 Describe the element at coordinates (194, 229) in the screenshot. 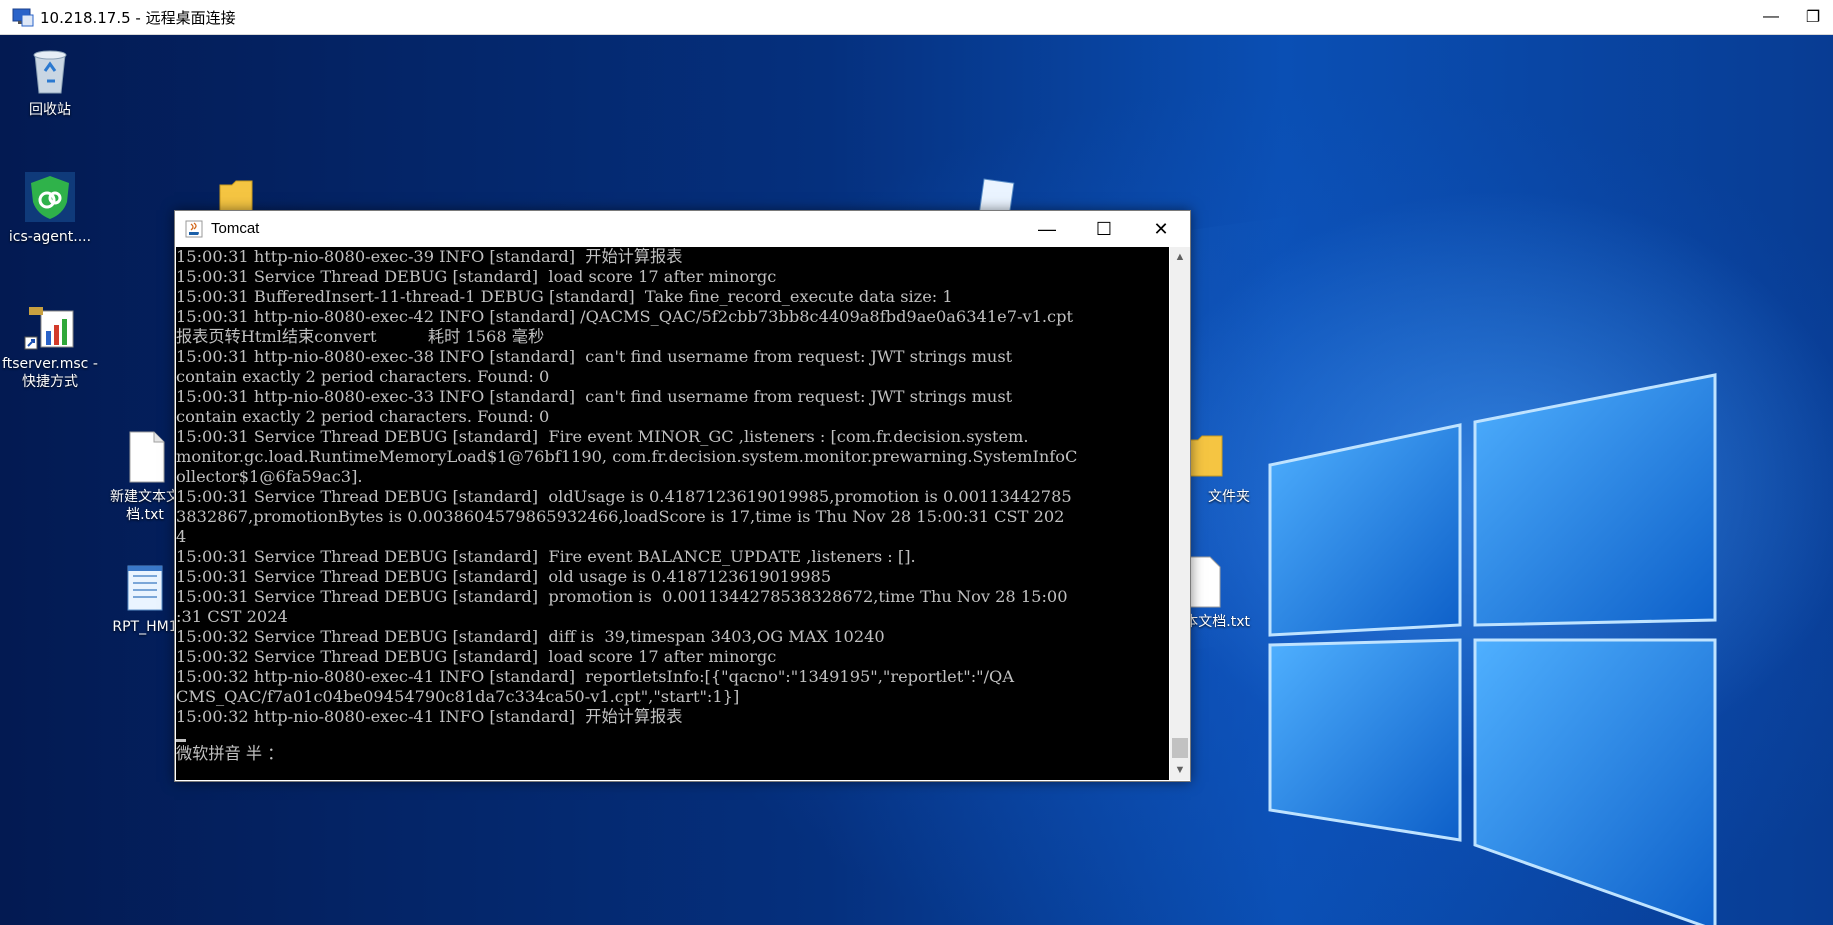

I see `java-icon` at that location.